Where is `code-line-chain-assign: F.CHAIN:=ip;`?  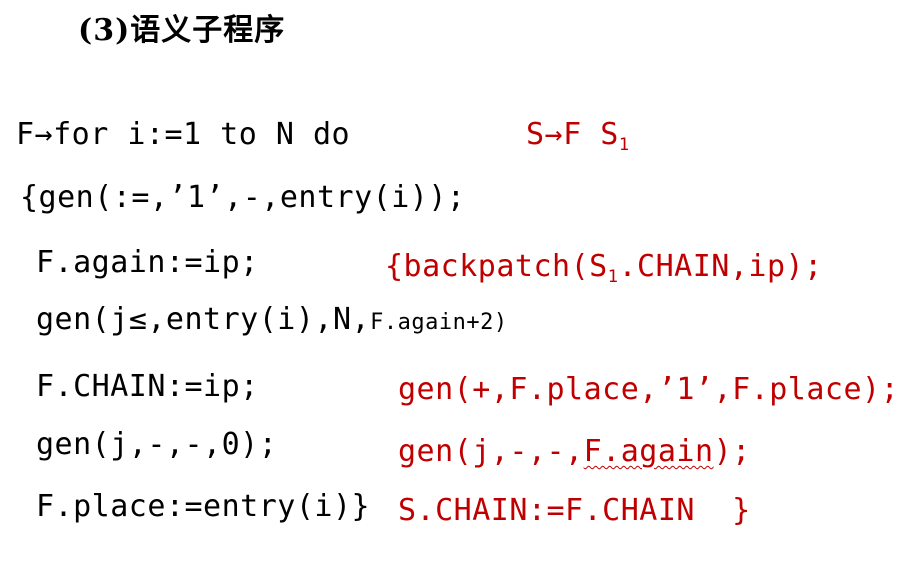 code-line-chain-assign: F.CHAIN:=ip; is located at coordinates (147, 386).